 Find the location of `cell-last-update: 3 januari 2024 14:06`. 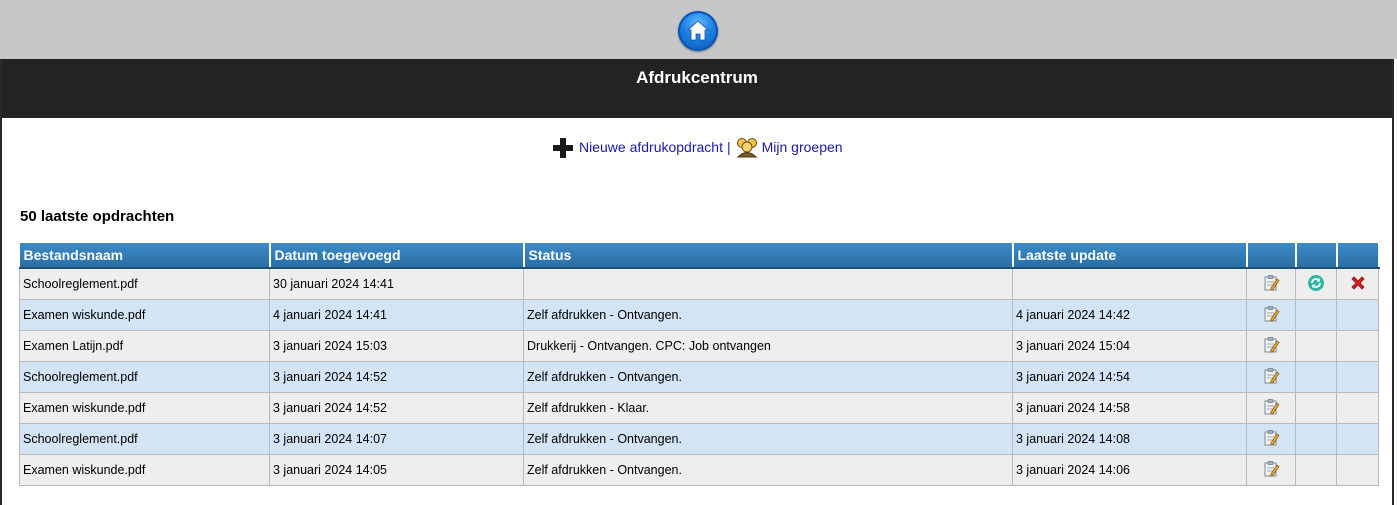

cell-last-update: 3 januari 2024 14:06 is located at coordinates (1129, 470).